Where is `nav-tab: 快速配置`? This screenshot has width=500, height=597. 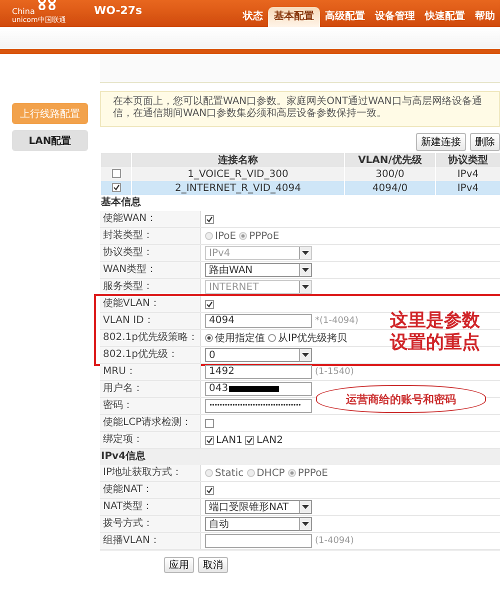 nav-tab: 快速配置 is located at coordinates (445, 17).